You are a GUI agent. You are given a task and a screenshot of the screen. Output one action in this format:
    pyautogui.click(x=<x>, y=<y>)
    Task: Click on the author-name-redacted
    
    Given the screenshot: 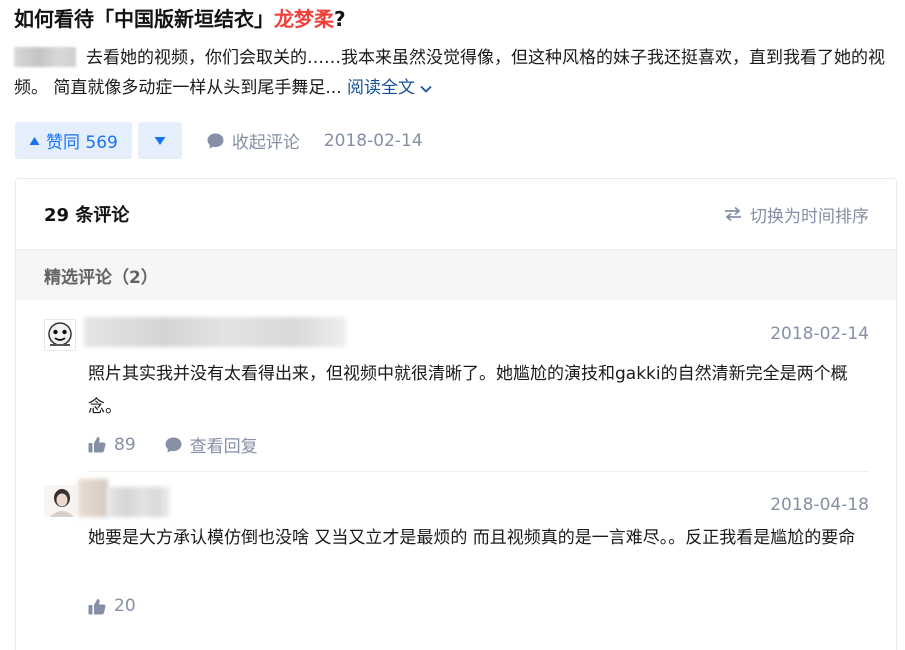 What is the action you would take?
    pyautogui.click(x=45, y=57)
    